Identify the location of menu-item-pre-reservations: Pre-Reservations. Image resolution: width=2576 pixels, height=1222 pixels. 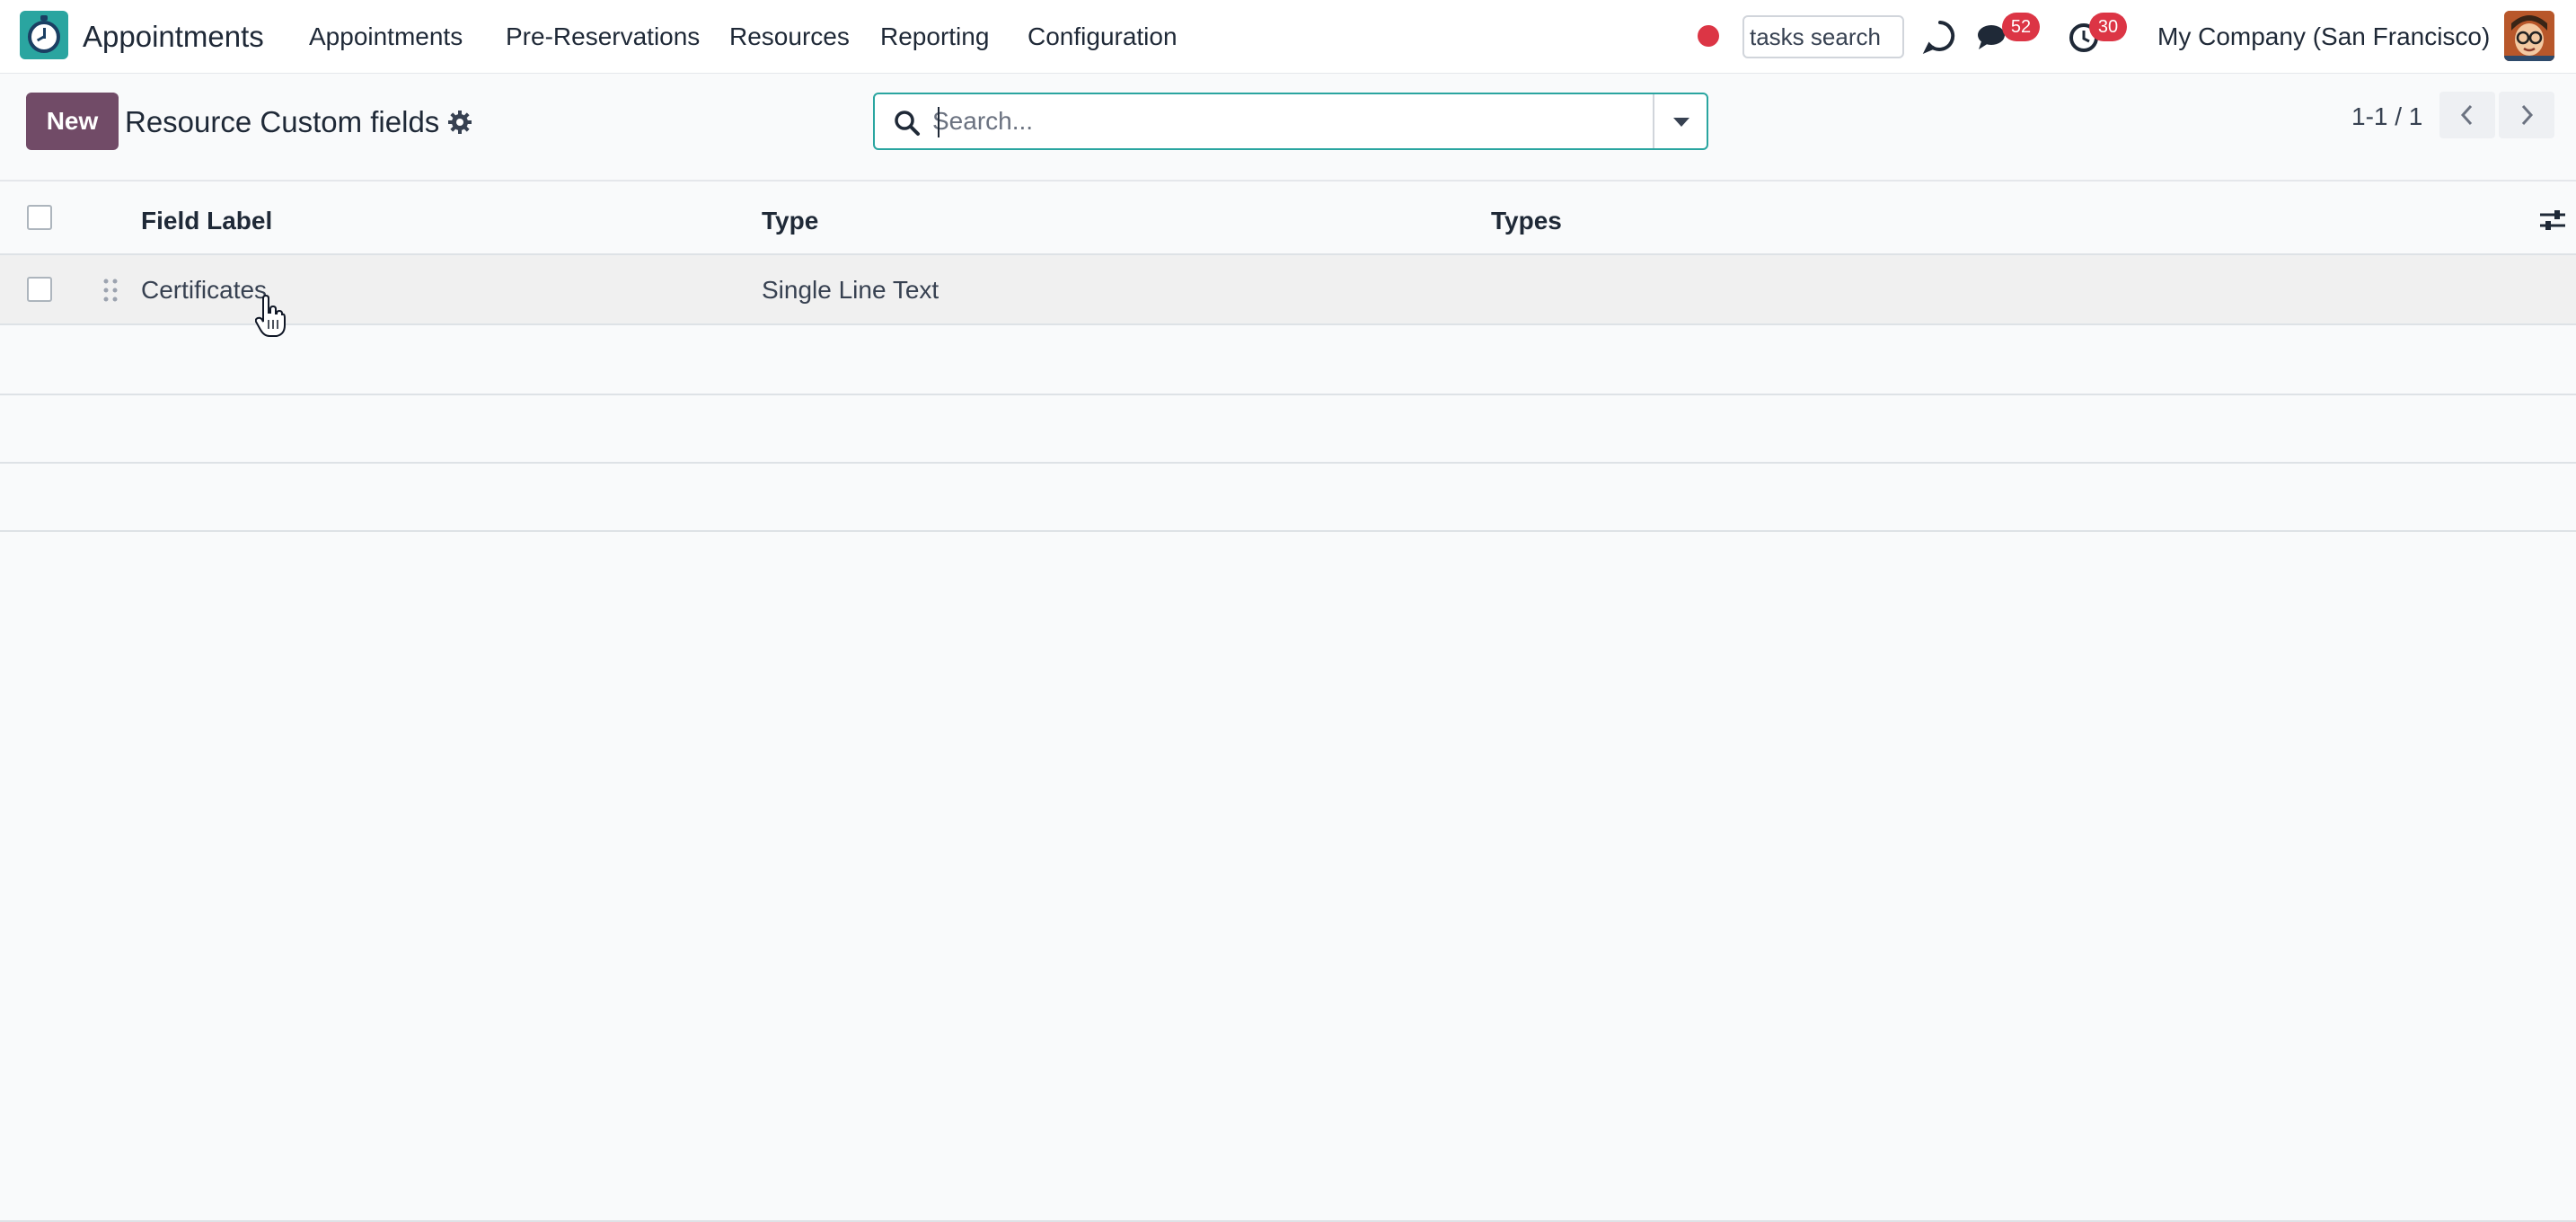
(603, 36).